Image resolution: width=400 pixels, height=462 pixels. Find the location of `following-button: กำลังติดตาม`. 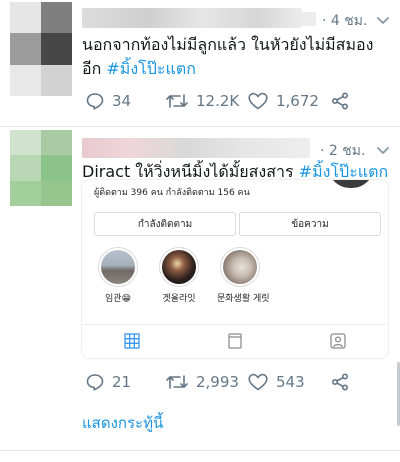

following-button: กำลังติดตาม is located at coordinates (165, 224).